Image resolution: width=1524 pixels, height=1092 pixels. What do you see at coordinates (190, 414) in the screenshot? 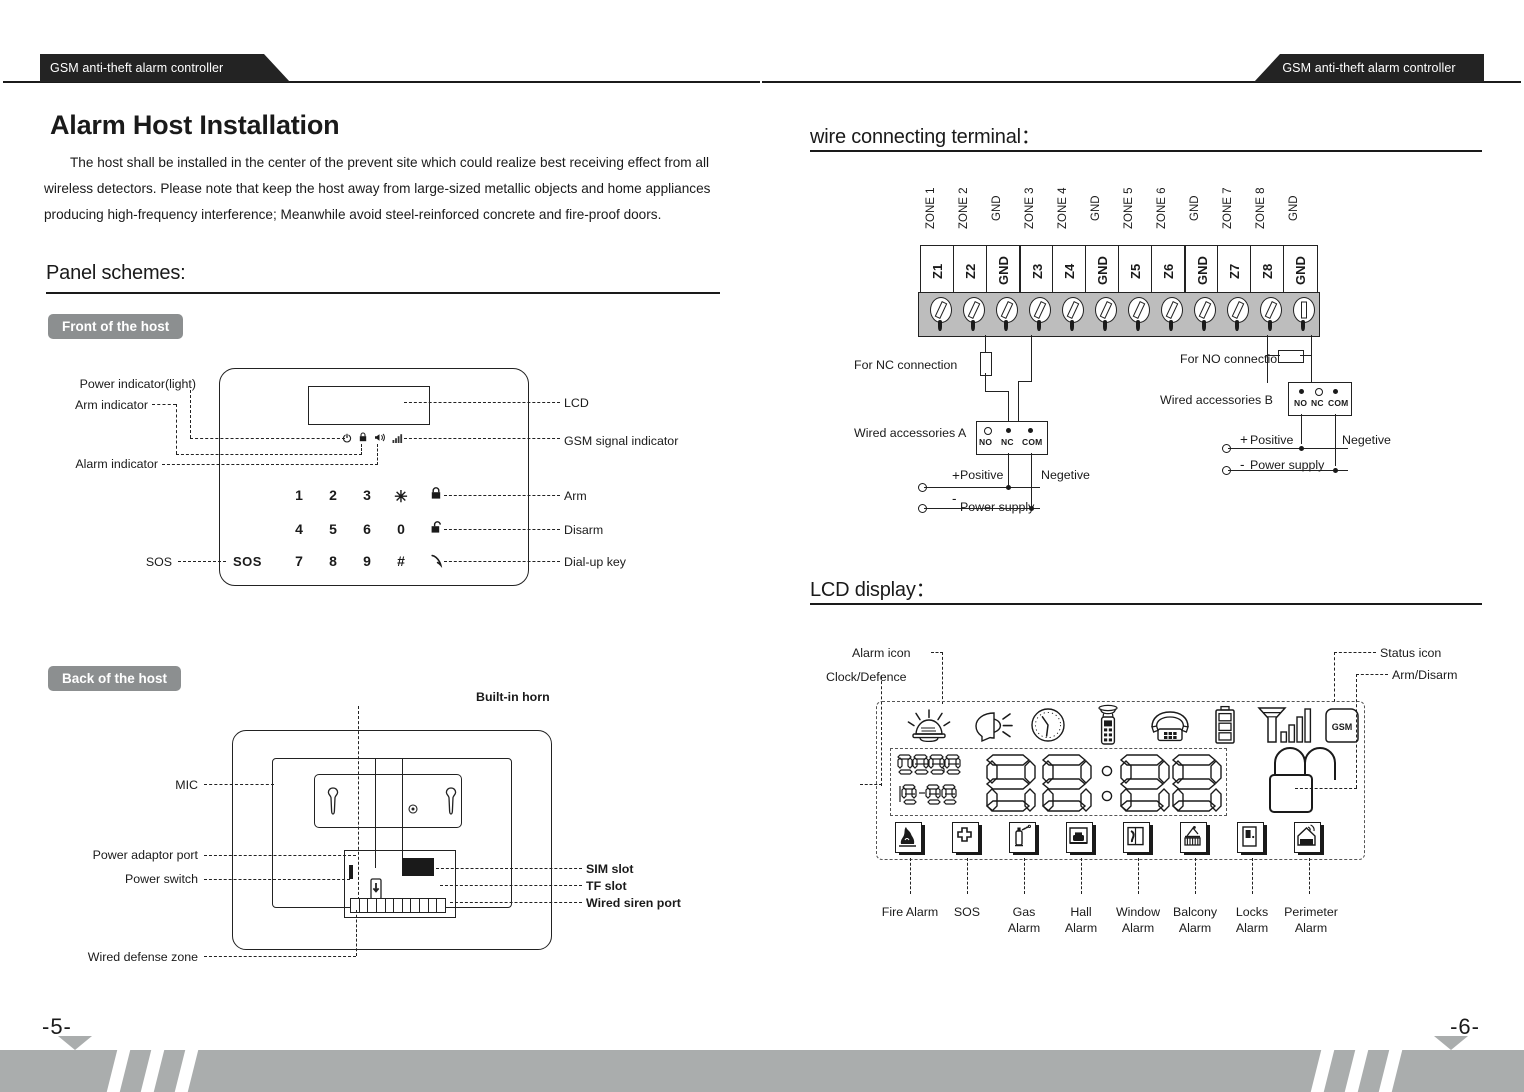
I see `leader-power-indicator-v` at bounding box center [190, 414].